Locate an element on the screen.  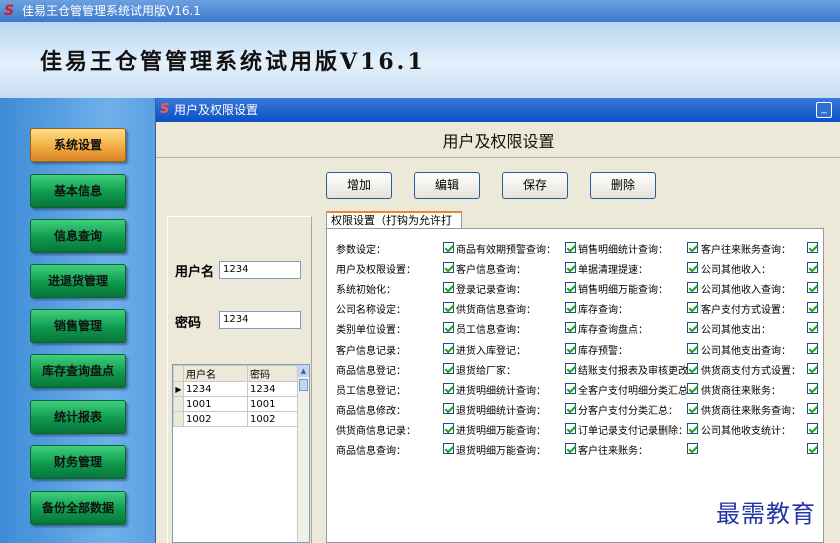
permission-label: 供货商往来账务： is located at coordinates (741, 391).